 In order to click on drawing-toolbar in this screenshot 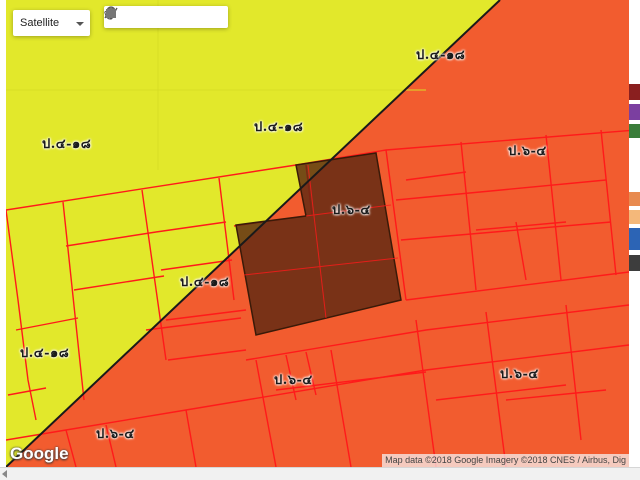, I will do `click(166, 17)`.